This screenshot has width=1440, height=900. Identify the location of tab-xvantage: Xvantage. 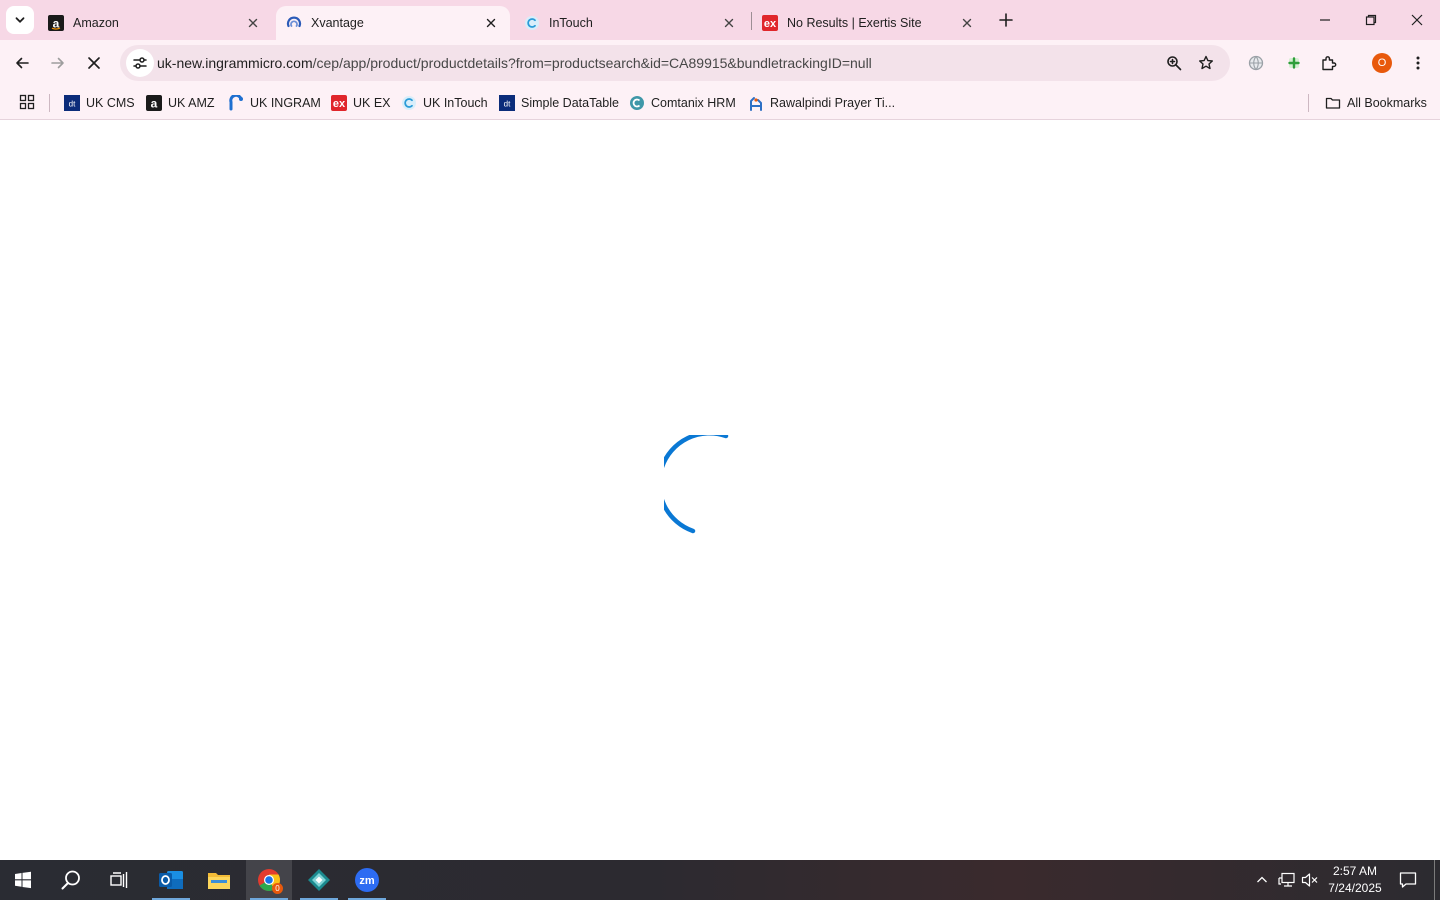
(393, 23).